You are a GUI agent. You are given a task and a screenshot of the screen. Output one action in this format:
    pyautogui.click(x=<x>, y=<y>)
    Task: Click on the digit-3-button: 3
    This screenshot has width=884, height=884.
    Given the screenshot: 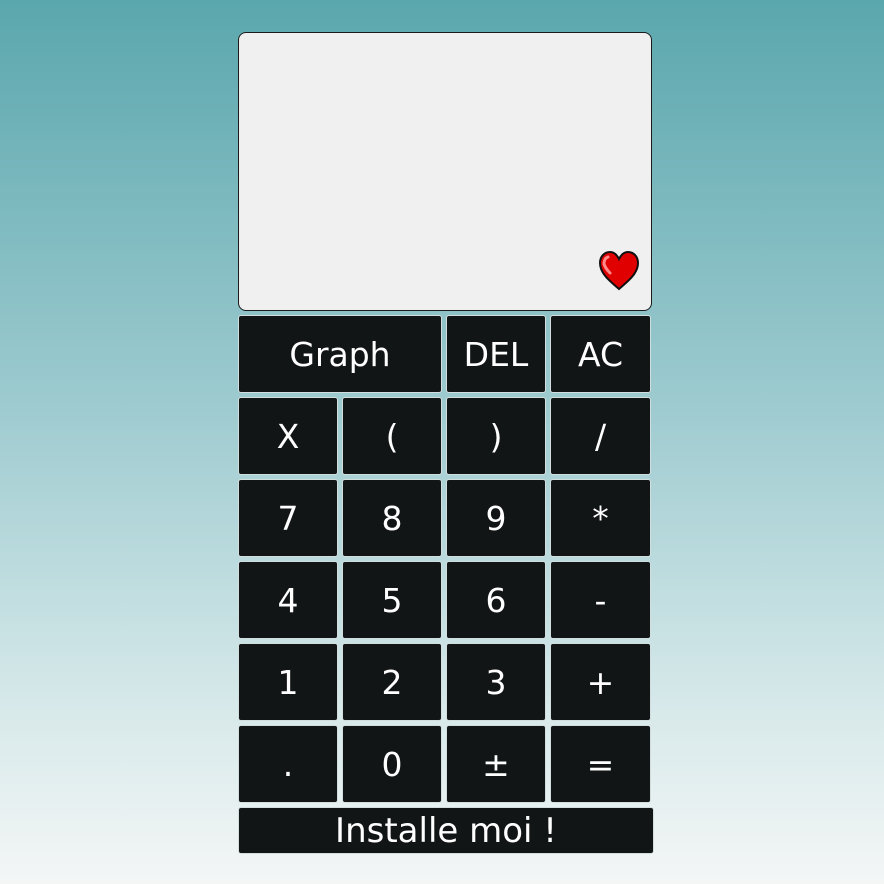 What is the action you would take?
    pyautogui.click(x=496, y=682)
    